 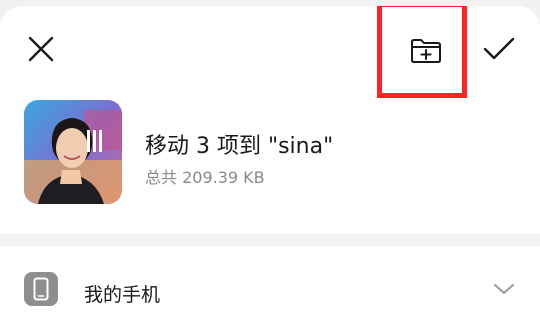 I want to click on close-icon, so click(x=41, y=49).